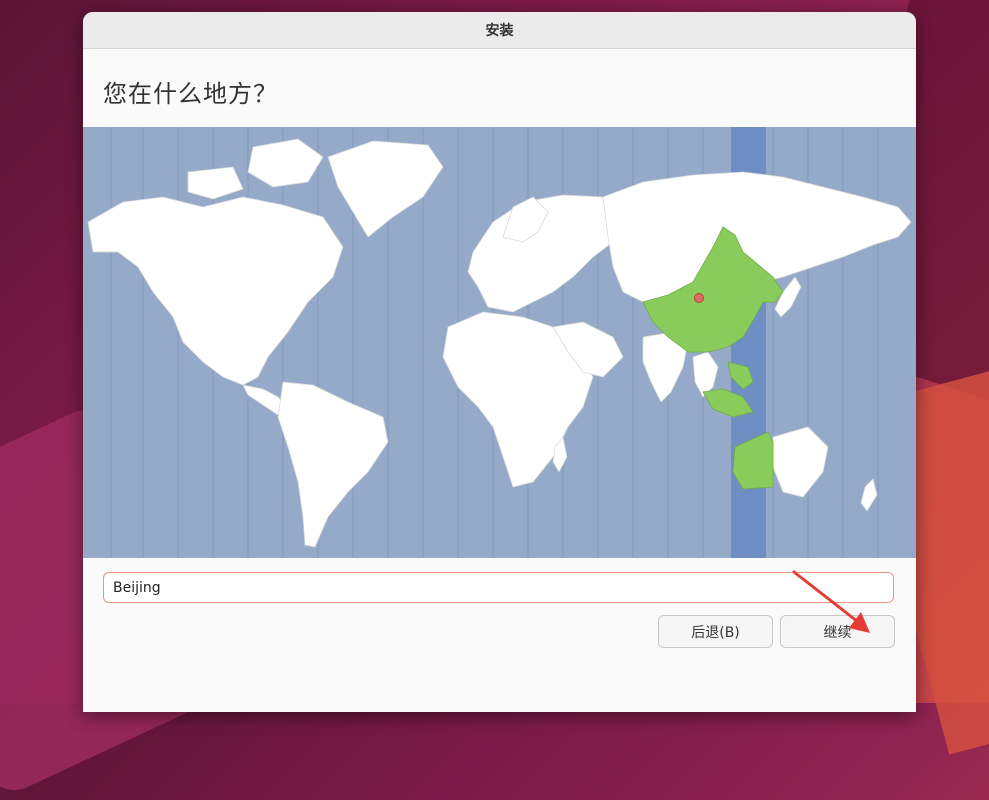 The image size is (989, 800). I want to click on continue-button: 继续, so click(837, 631).